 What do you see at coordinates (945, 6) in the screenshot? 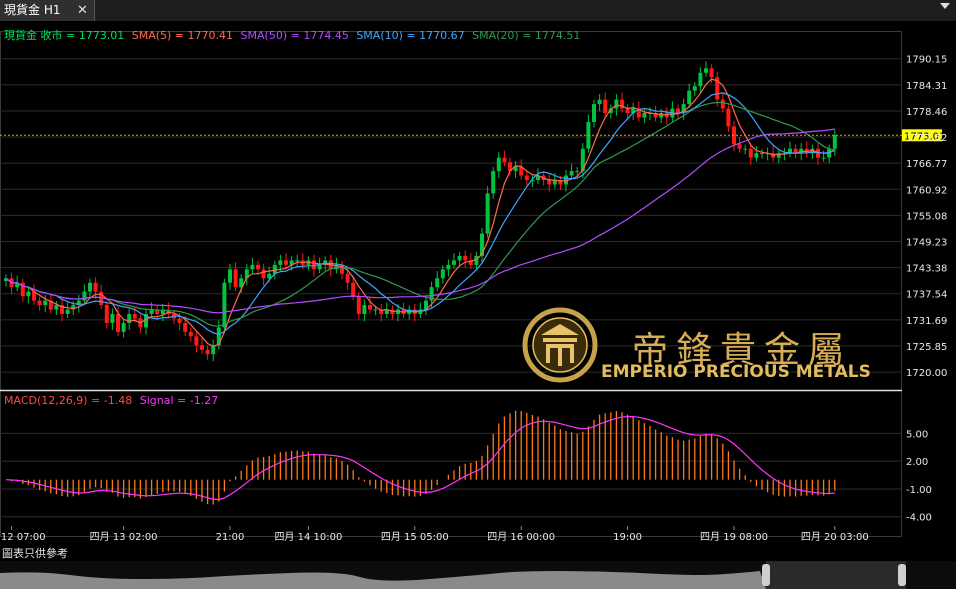
I see `chevron-down-icon` at bounding box center [945, 6].